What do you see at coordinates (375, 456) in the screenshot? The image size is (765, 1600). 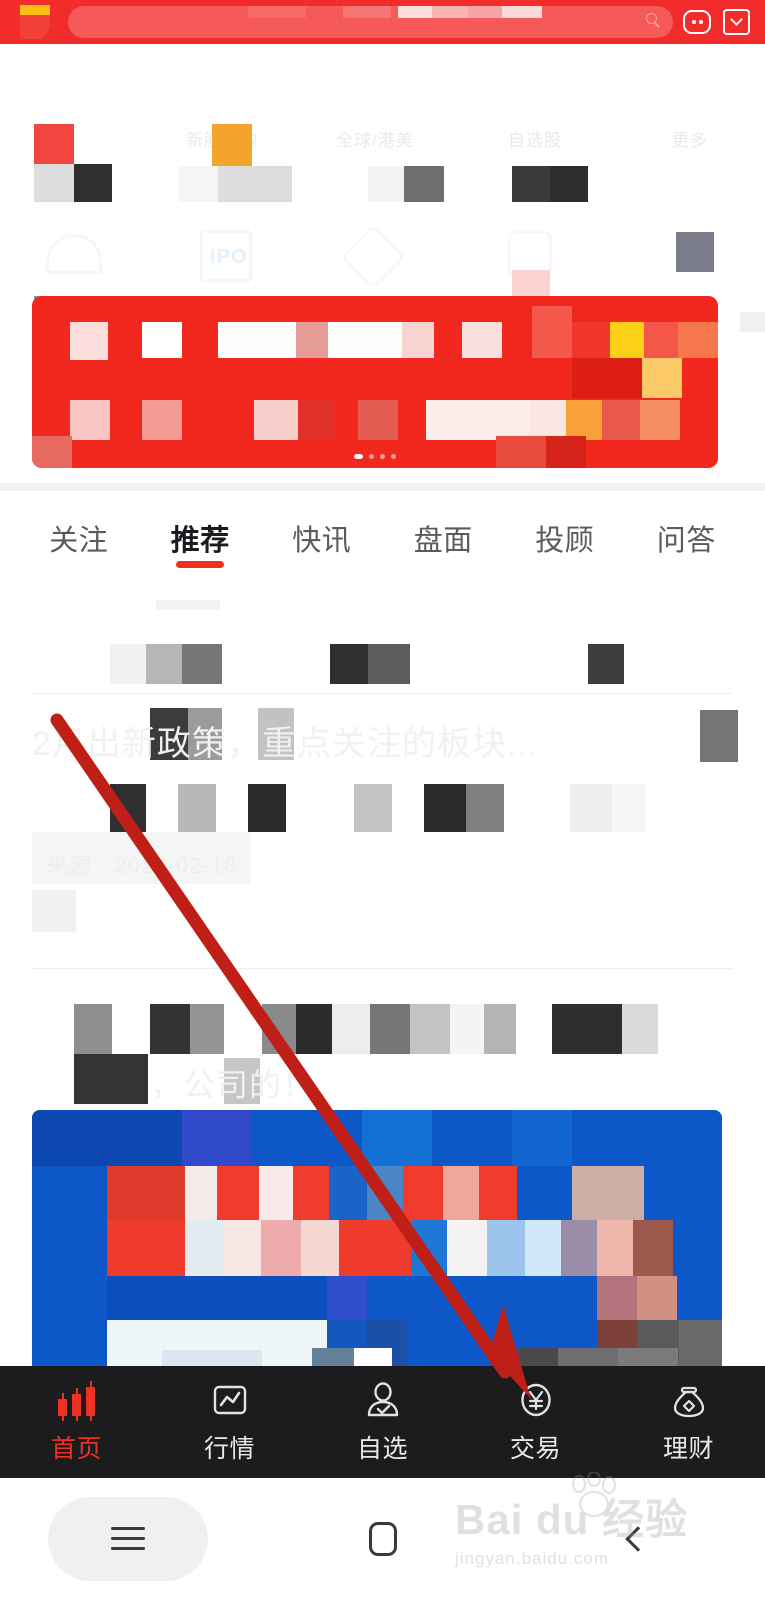 I see `banner-page-dots` at bounding box center [375, 456].